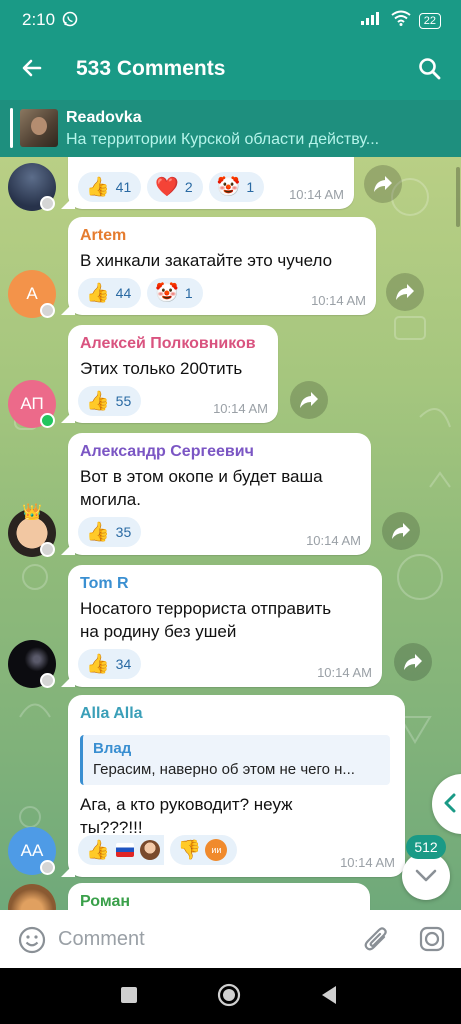 The image size is (461, 1024). I want to click on reaction-thumbs-up: 👍 35, so click(110, 532).